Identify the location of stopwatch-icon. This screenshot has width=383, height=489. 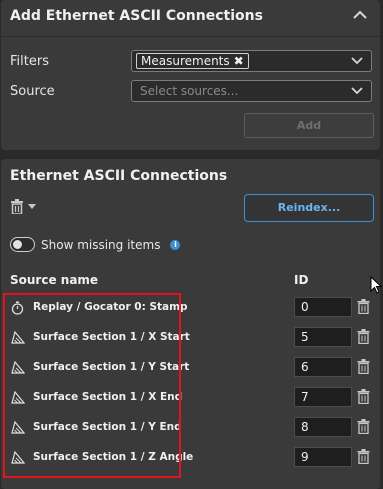
(17, 308).